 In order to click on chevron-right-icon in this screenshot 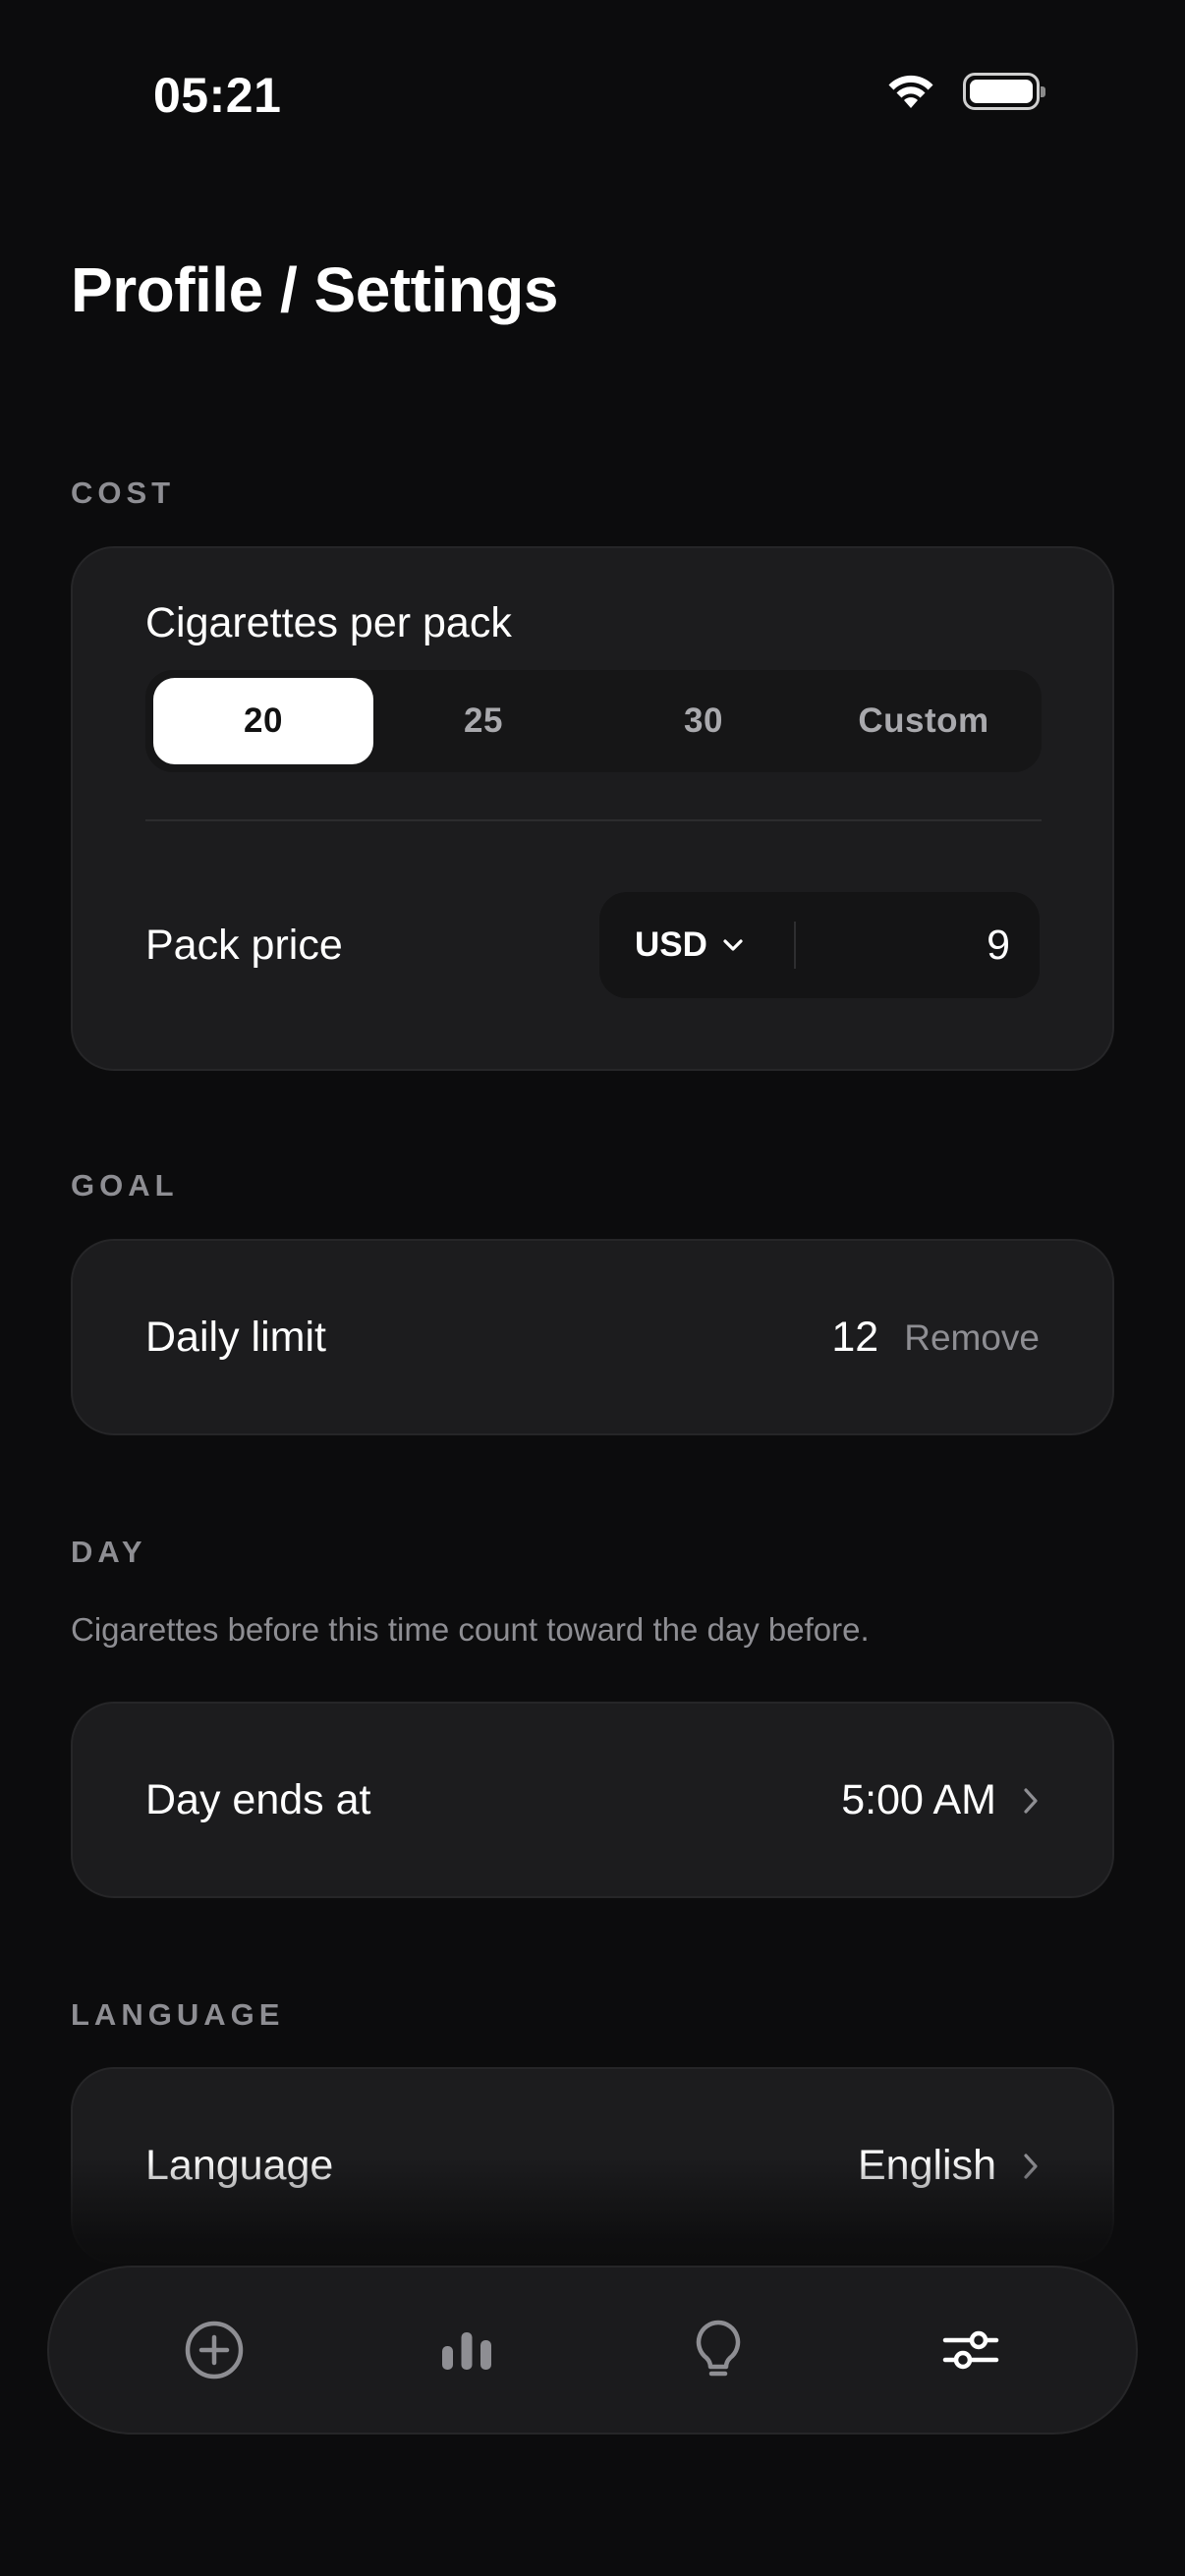, I will do `click(1031, 1800)`.